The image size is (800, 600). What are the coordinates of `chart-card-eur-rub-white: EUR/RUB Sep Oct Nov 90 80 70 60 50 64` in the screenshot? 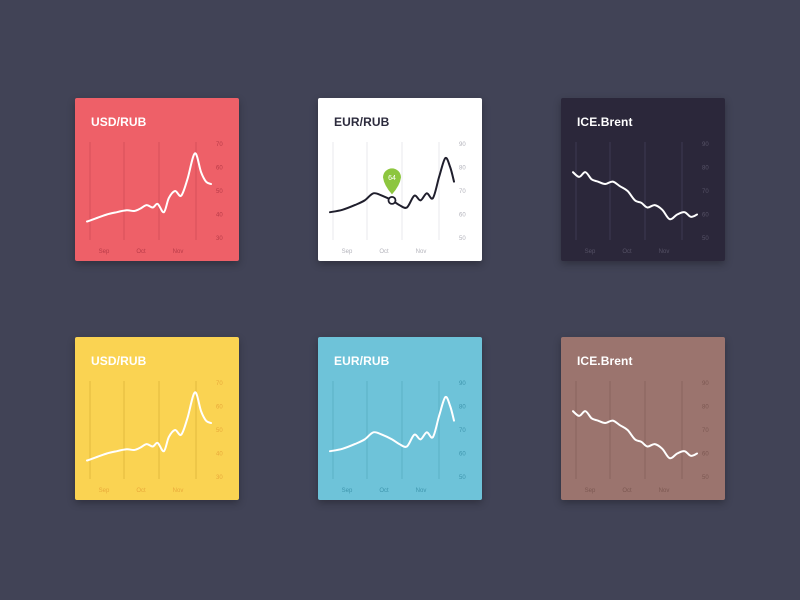 It's located at (400, 179).